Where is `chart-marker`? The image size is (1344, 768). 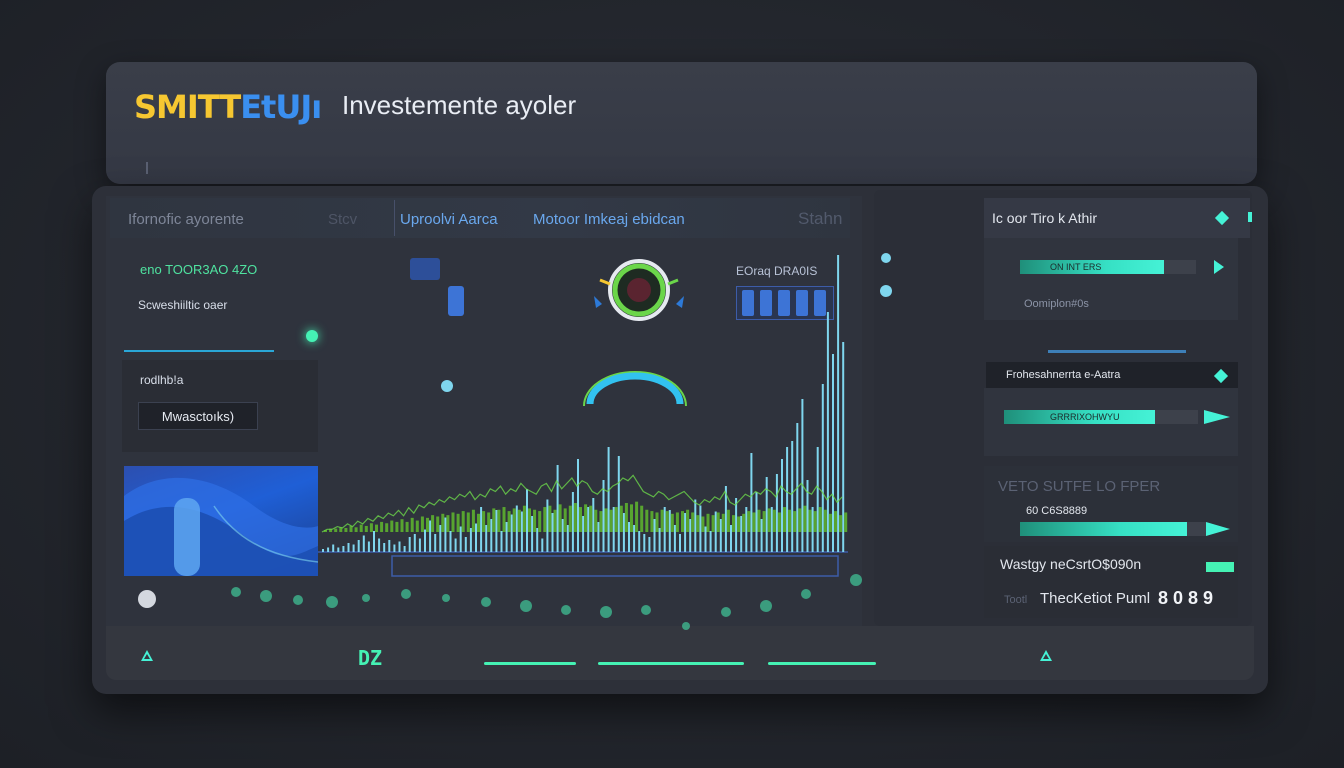 chart-marker is located at coordinates (886, 291).